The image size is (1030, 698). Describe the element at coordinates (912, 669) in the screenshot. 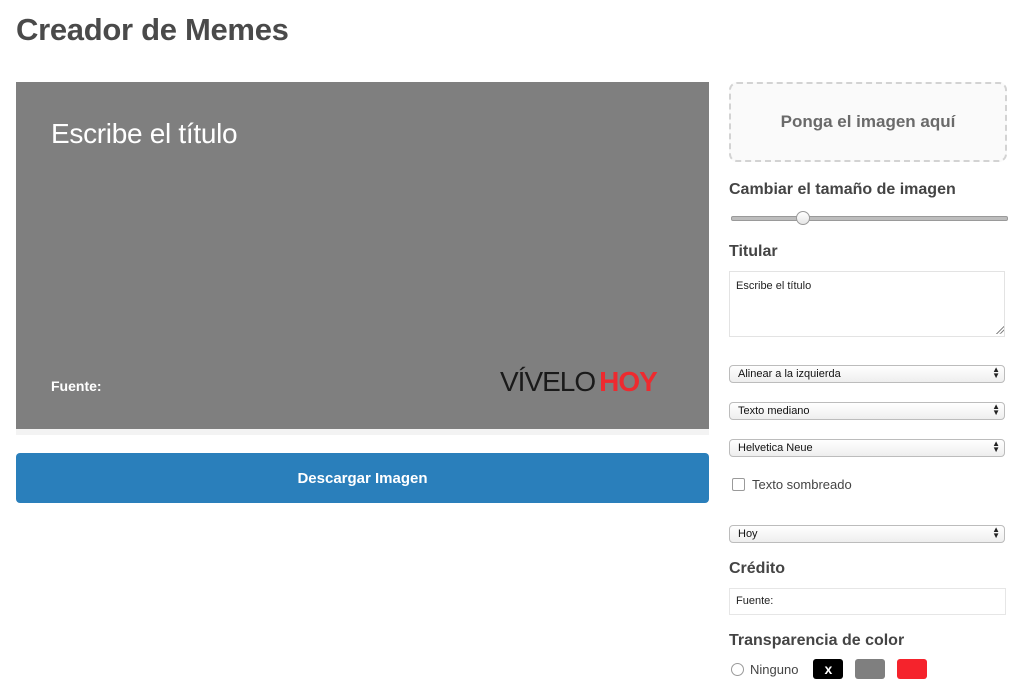

I see `swatch-red` at that location.